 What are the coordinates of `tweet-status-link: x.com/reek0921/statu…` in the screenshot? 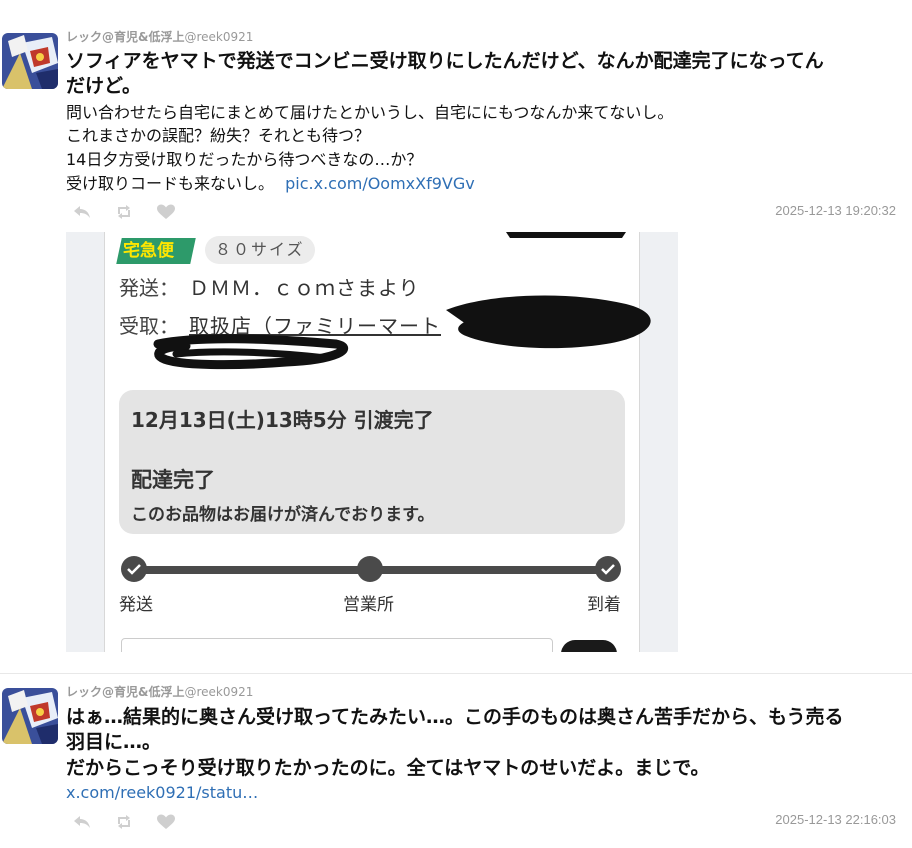 It's located at (162, 792).